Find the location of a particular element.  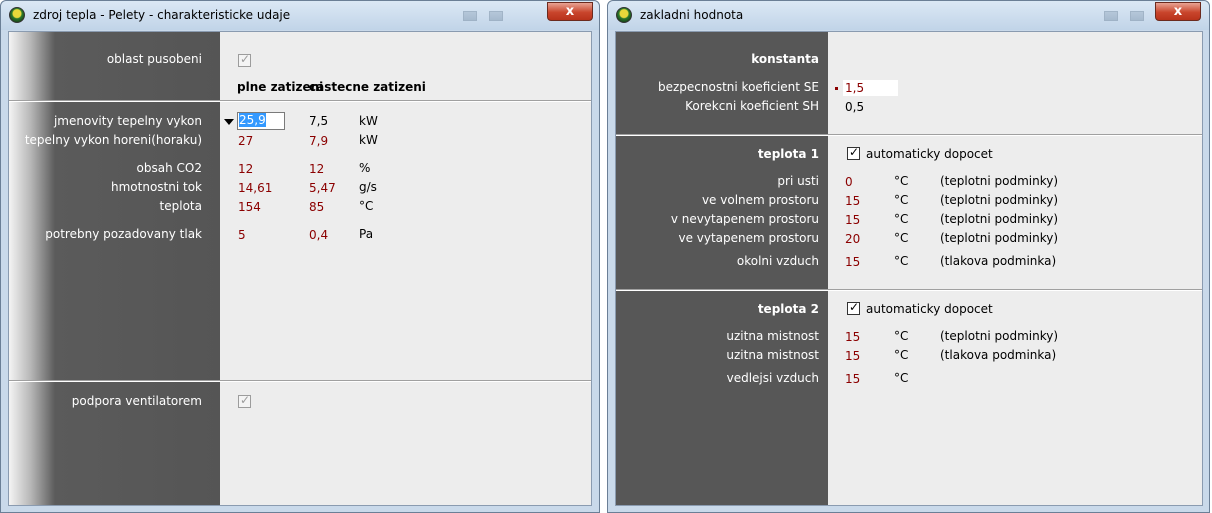

row-label: potrebny pozadovany tlak is located at coordinates (123, 234).